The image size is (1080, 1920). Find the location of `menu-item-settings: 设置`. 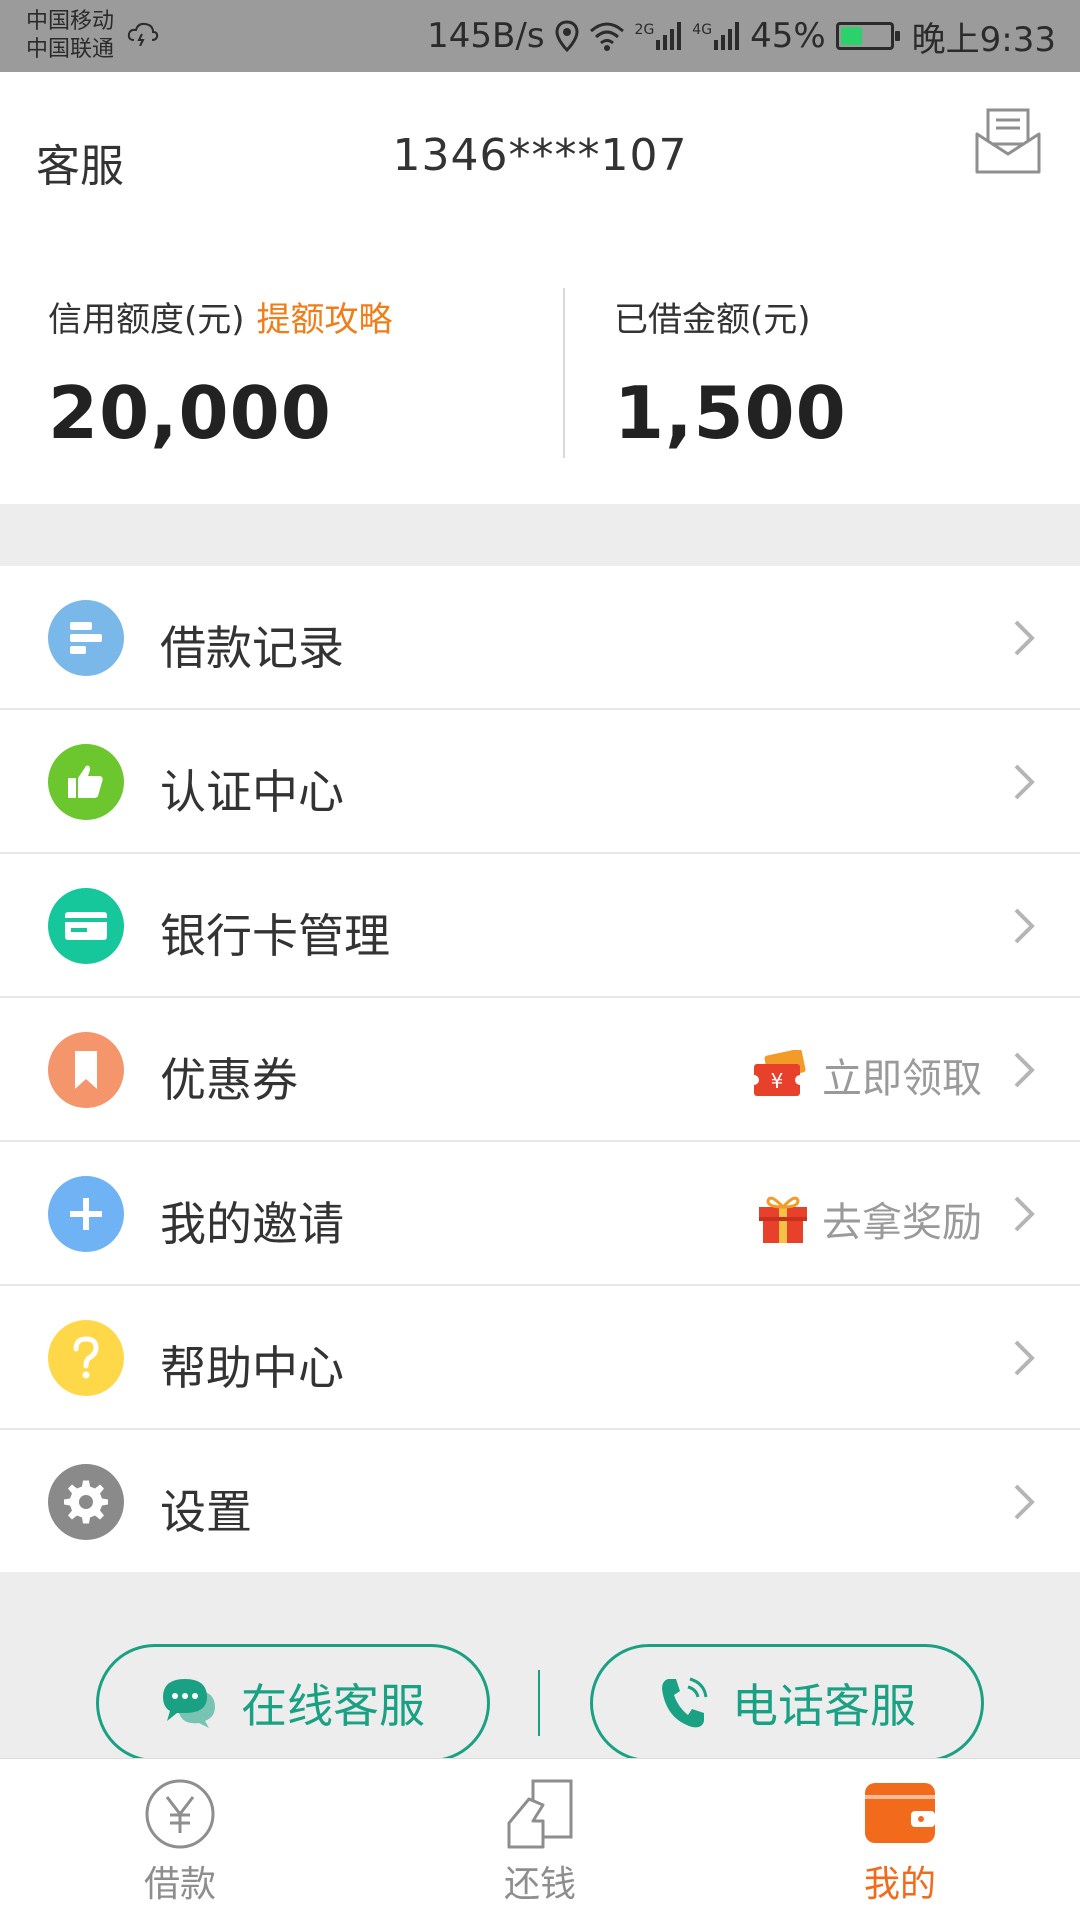

menu-item-settings: 设置 is located at coordinates (540, 1502).